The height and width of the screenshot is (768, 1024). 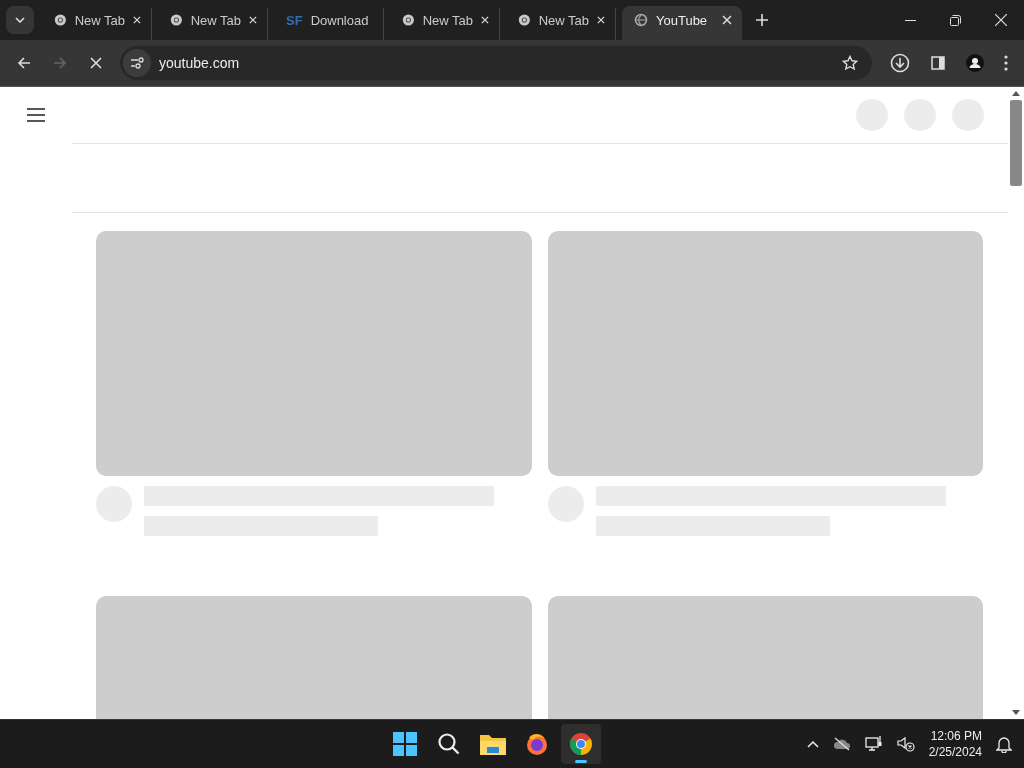 I want to click on sliders-icon, so click(x=137, y=63).